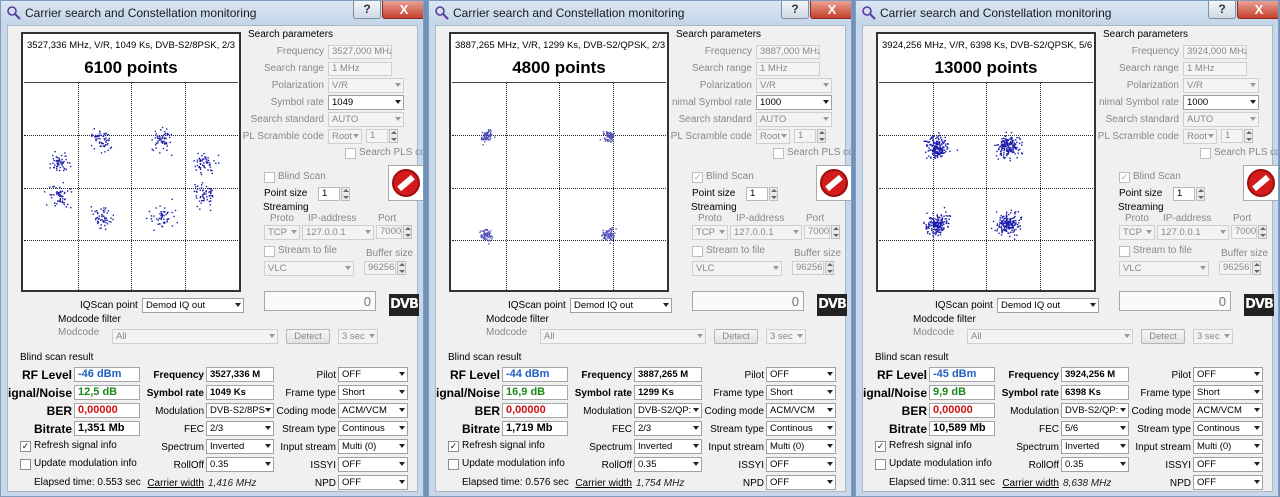 This screenshot has width=1280, height=497. Describe the element at coordinates (788, 52) in the screenshot. I see `frequency-input: 3887,000 MHz` at that location.